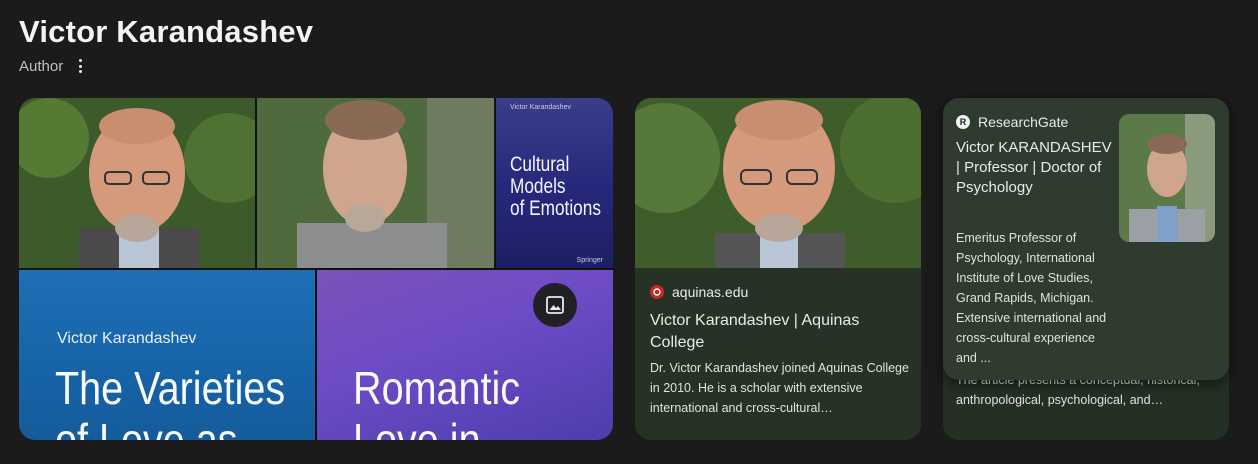  What do you see at coordinates (166, 31) in the screenshot?
I see `page-title: Victor Karandashev` at bounding box center [166, 31].